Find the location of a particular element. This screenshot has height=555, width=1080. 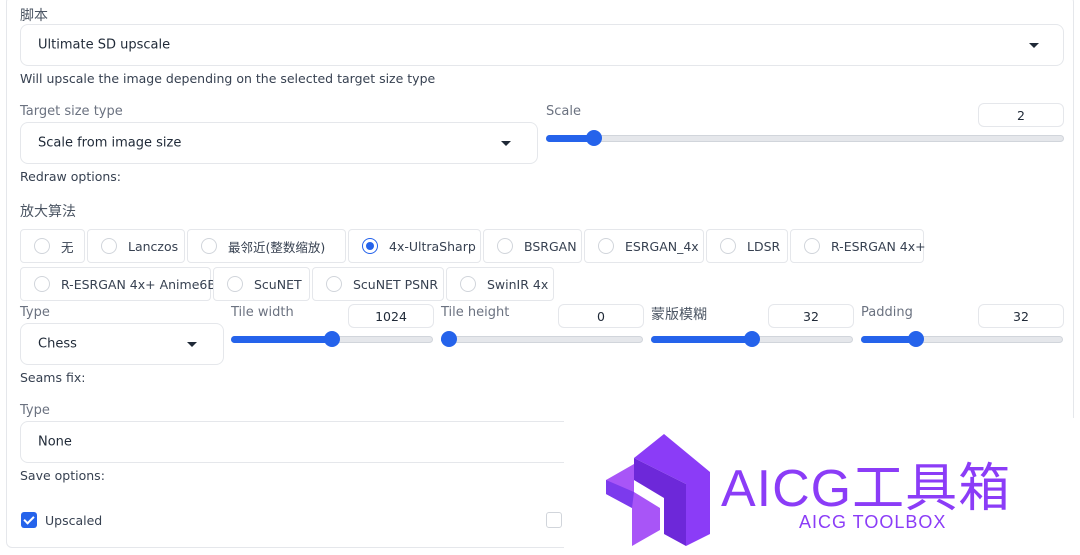

type-dropdown-value: Chess is located at coordinates (57, 344).